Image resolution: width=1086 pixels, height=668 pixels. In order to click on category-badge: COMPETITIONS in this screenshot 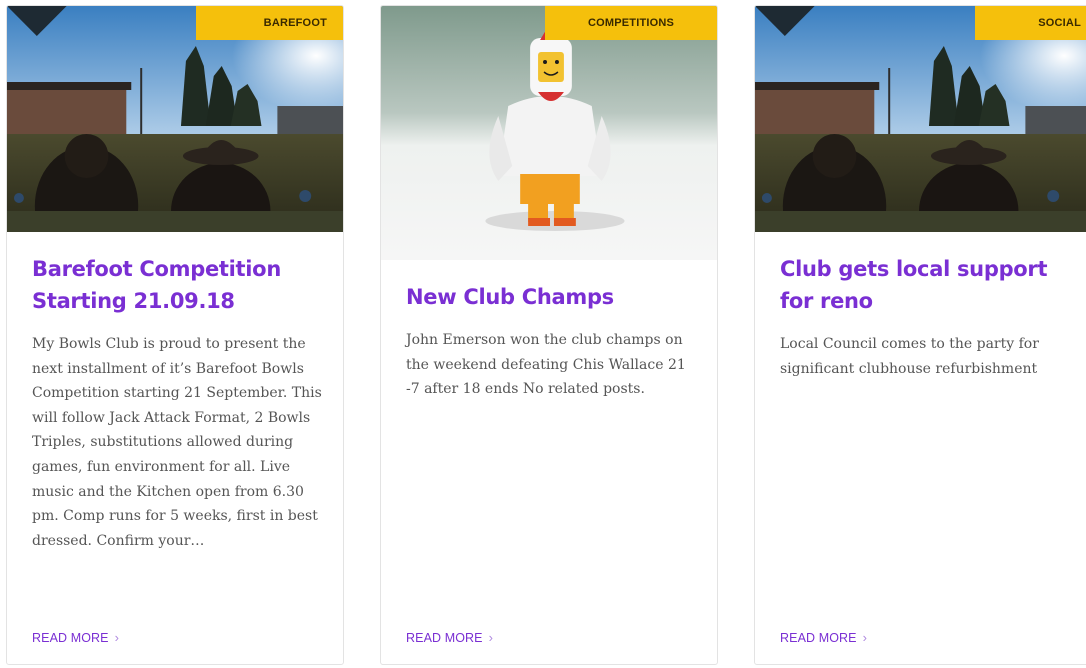, I will do `click(631, 23)`.